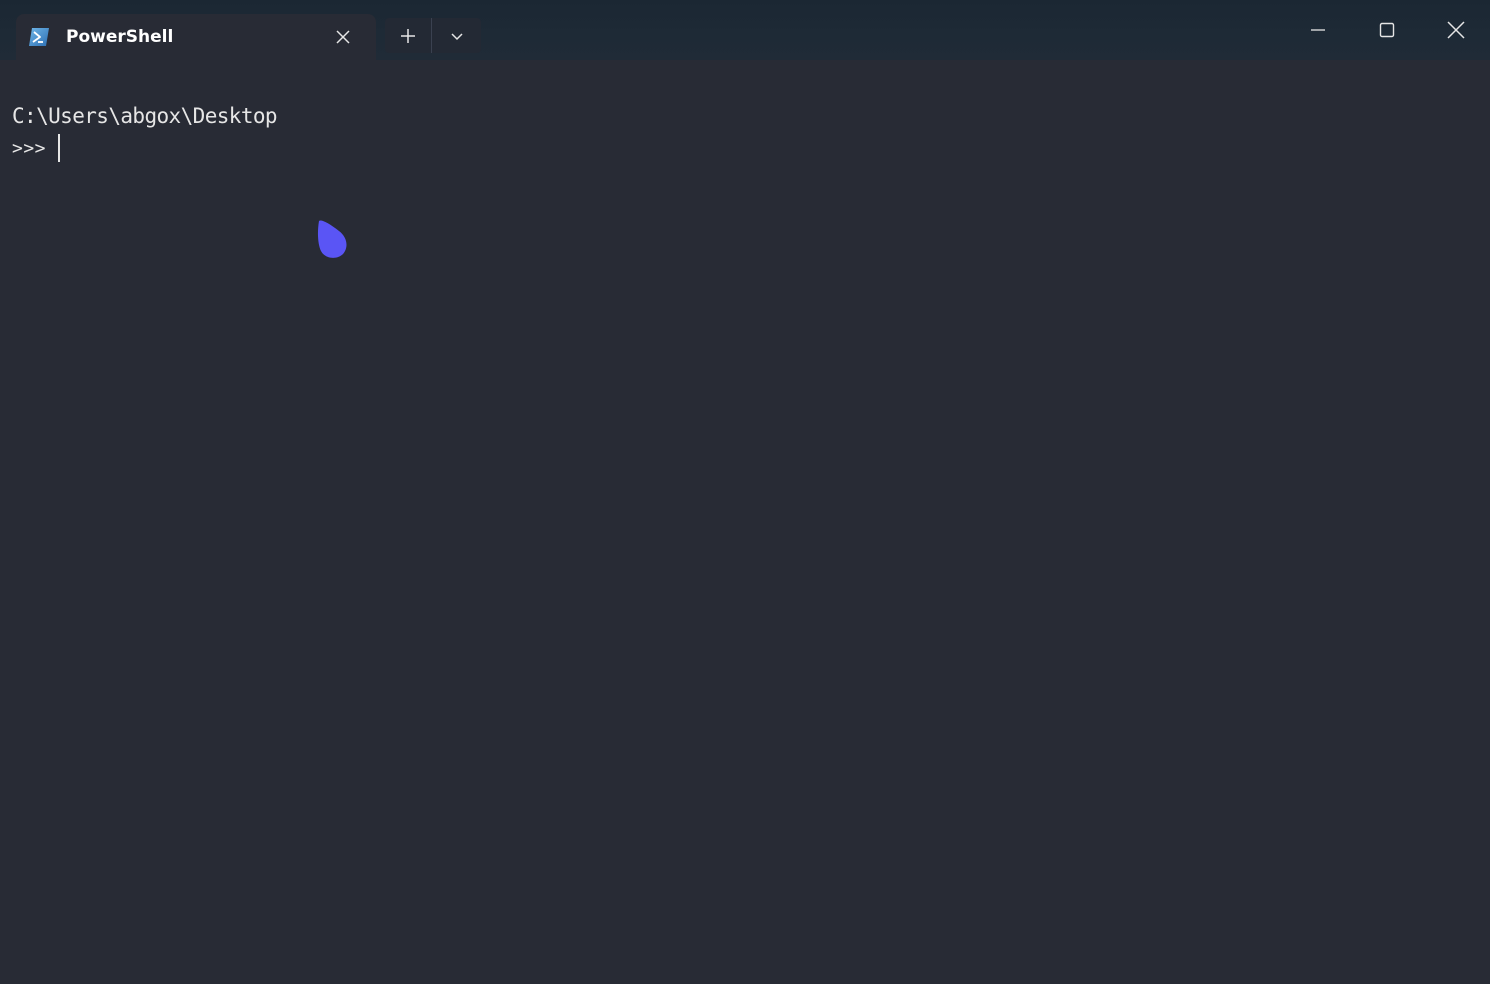 This screenshot has height=984, width=1490. I want to click on maximize-button, so click(1386, 30).